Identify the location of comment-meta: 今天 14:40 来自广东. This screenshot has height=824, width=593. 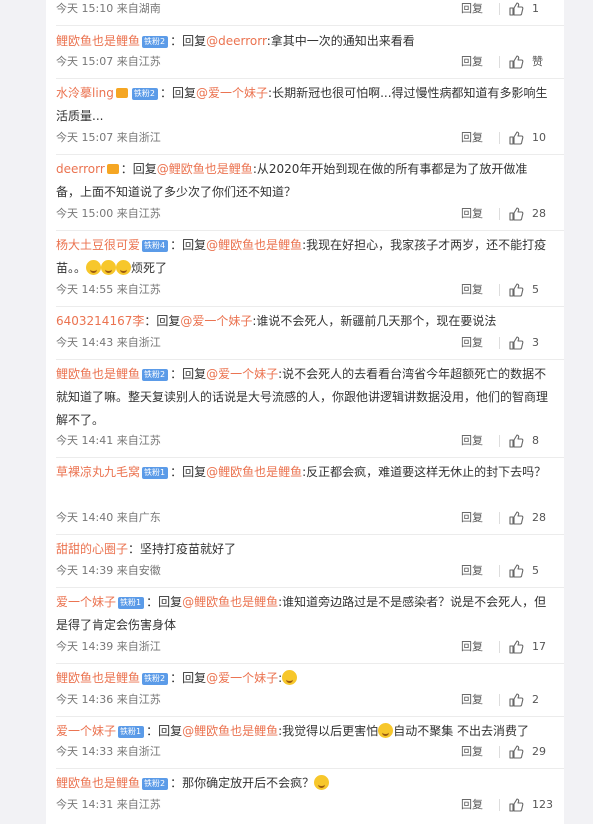
(108, 518).